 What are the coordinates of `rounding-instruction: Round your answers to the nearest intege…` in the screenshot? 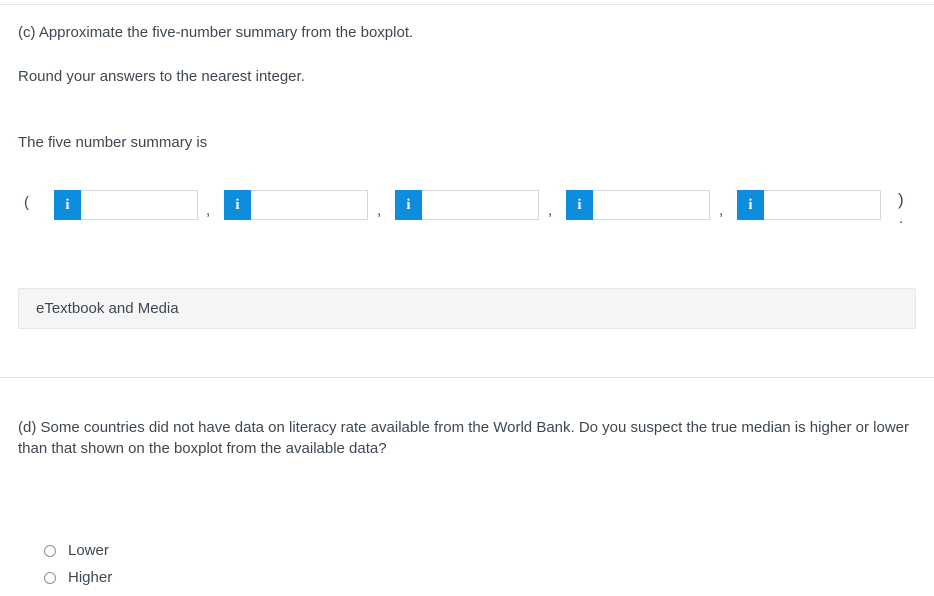 It's located at (161, 76).